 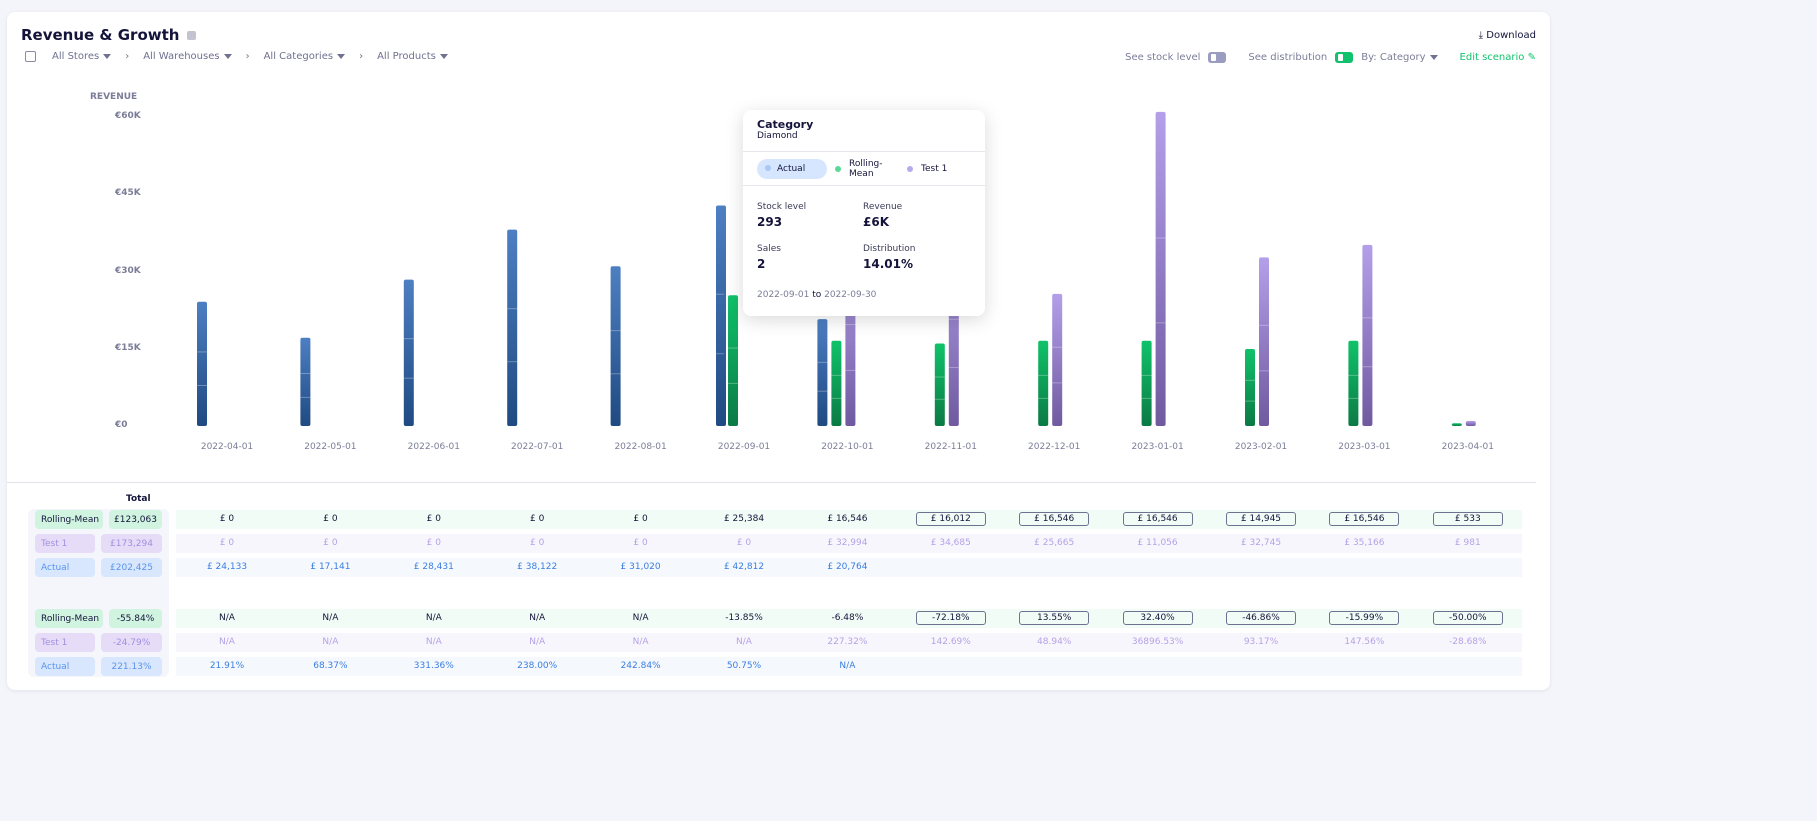 I want to click on legend-actual: Actual, so click(x=792, y=168).